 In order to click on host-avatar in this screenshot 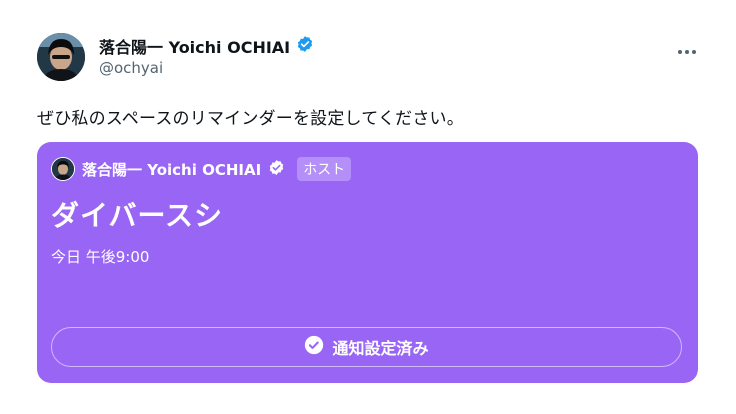, I will do `click(63, 169)`.